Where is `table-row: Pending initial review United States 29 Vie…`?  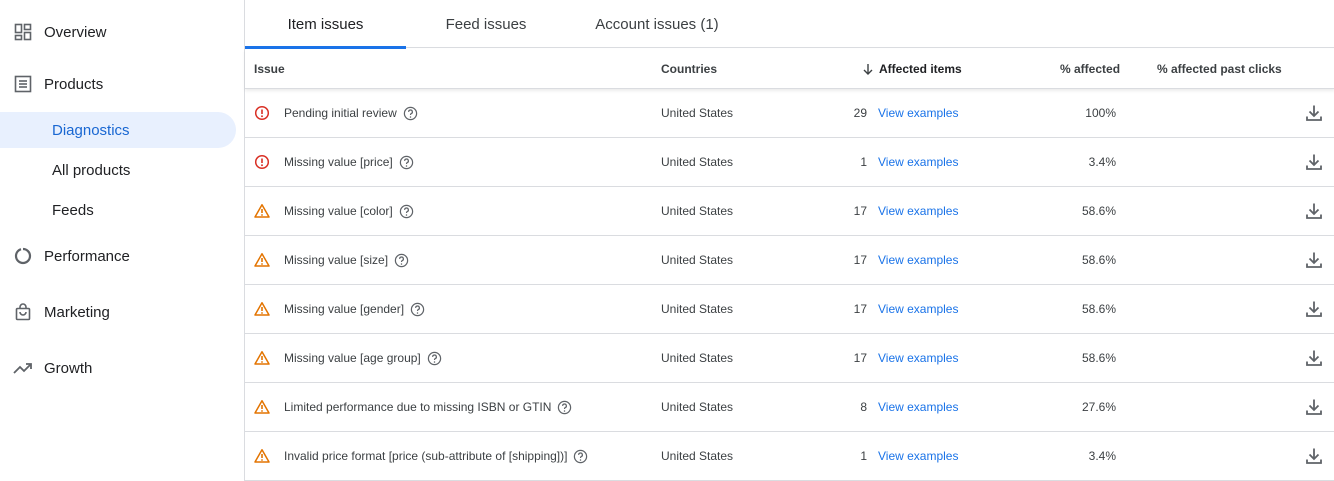
table-row: Pending initial review United States 29 Vie… is located at coordinates (789, 113).